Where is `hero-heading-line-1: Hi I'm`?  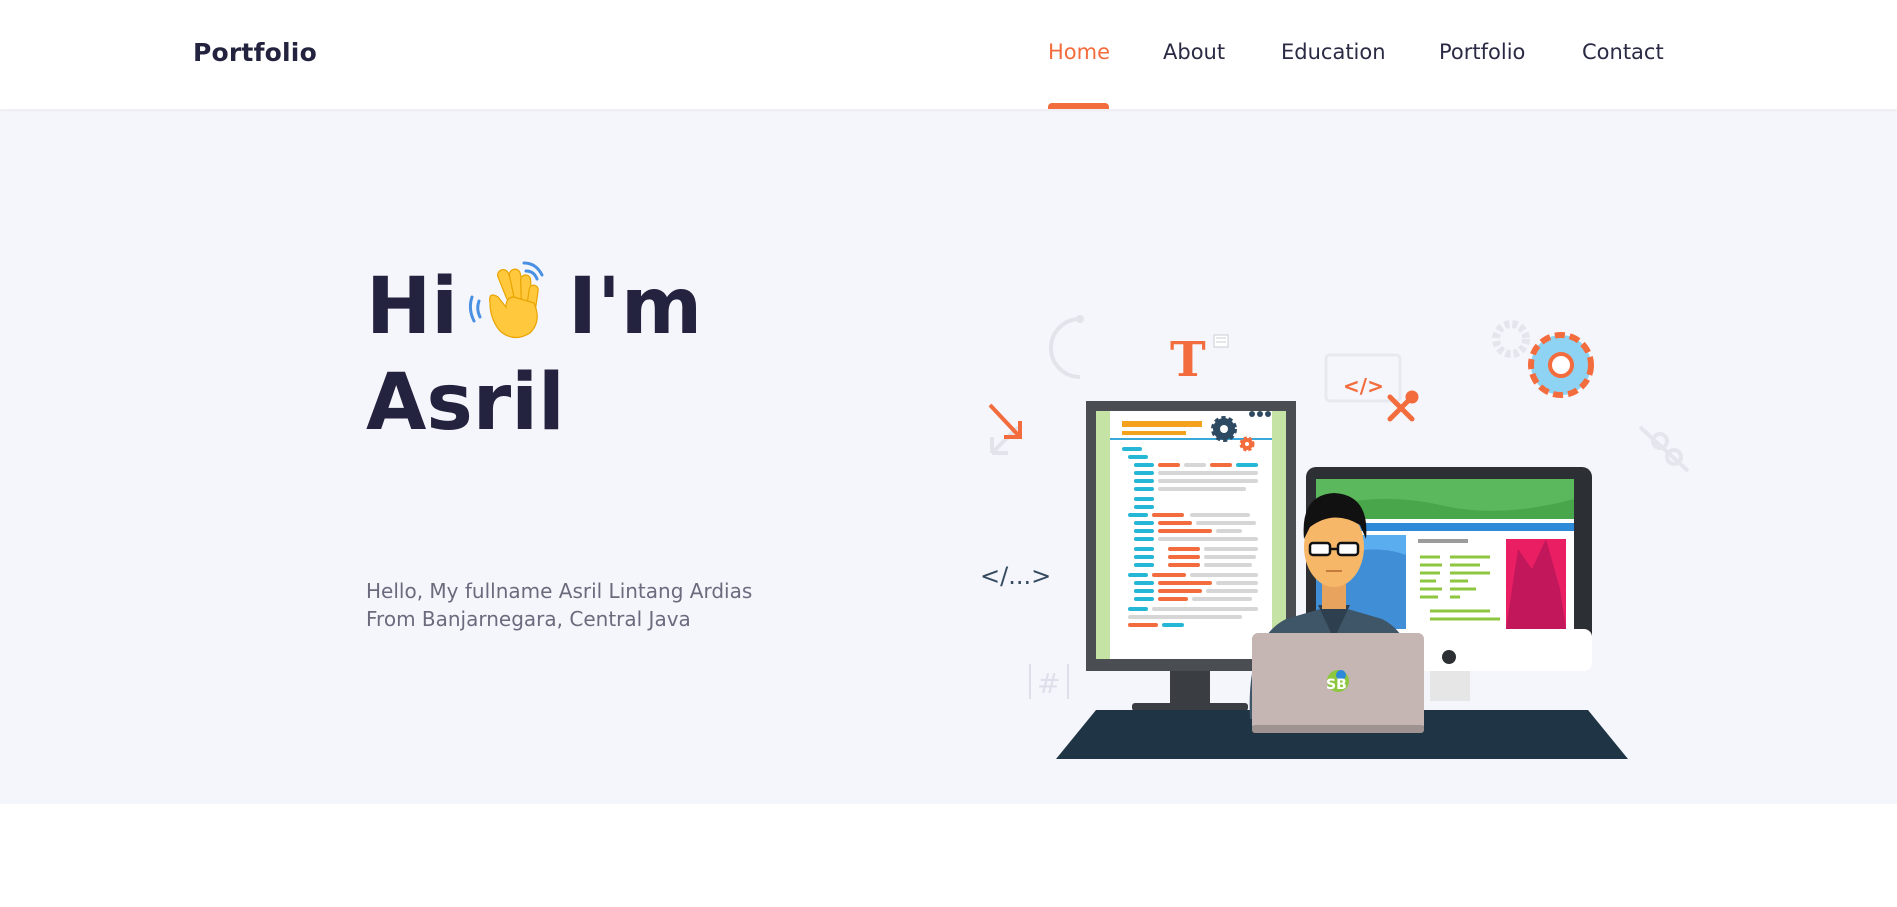 hero-heading-line-1: Hi I'm is located at coordinates (534, 306).